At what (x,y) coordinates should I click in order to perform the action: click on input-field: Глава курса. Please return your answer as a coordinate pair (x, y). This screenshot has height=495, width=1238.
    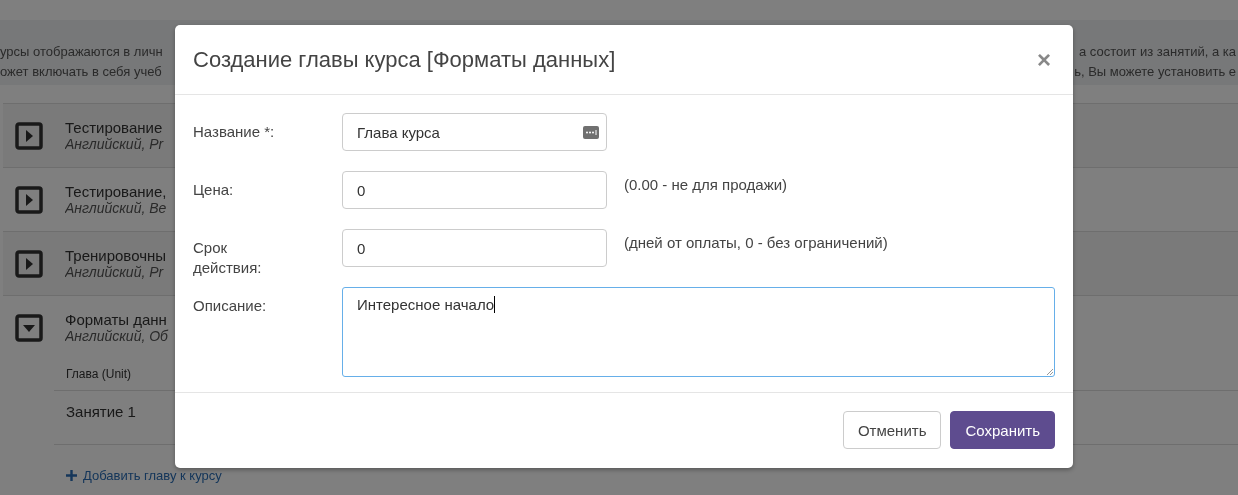
    Looking at the image, I should click on (474, 132).